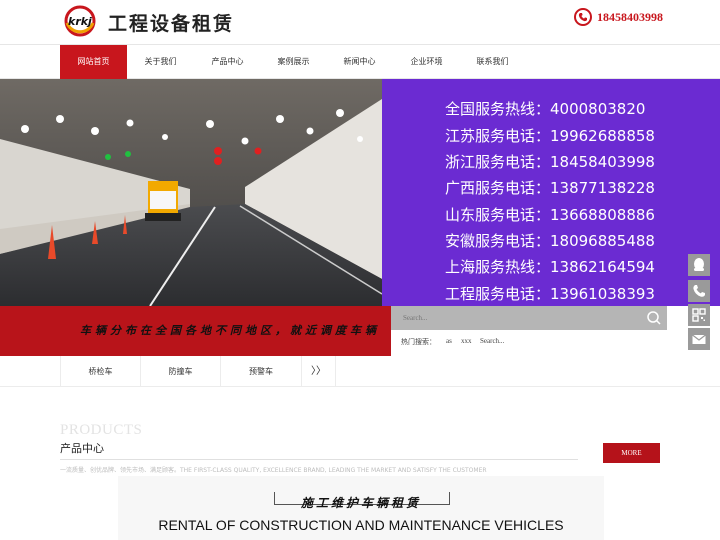 The height and width of the screenshot is (540, 720). I want to click on hot-search-tag: as, so click(449, 341).